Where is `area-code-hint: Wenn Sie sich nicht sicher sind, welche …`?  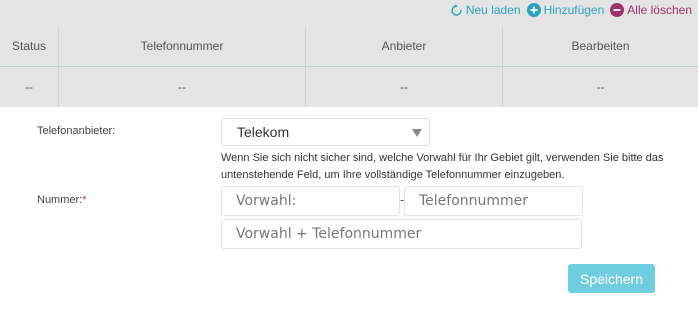
area-code-hint: Wenn Sie sich nicht sicher sind, welche … is located at coordinates (442, 166).